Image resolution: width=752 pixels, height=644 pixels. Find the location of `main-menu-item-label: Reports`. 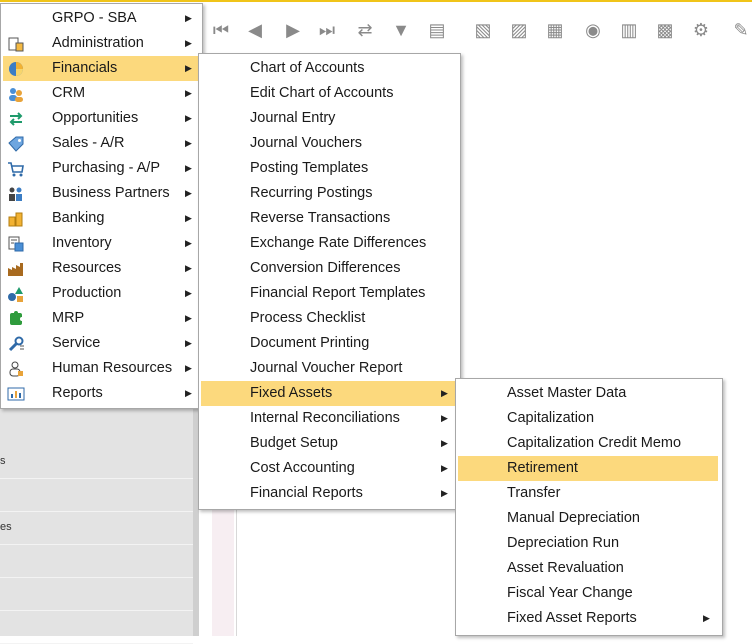

main-menu-item-label: Reports is located at coordinates (77, 393).